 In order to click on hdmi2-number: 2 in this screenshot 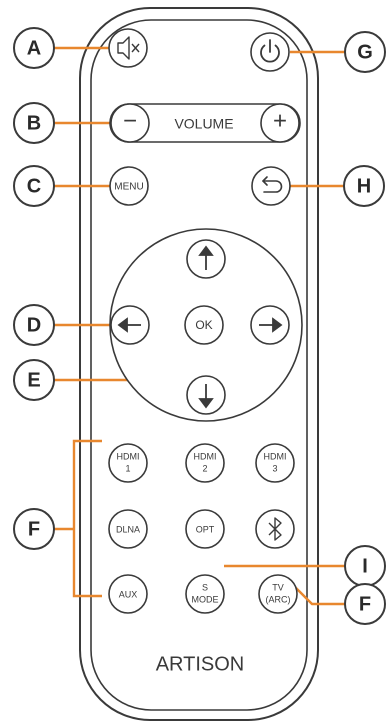, I will do `click(204, 468)`.